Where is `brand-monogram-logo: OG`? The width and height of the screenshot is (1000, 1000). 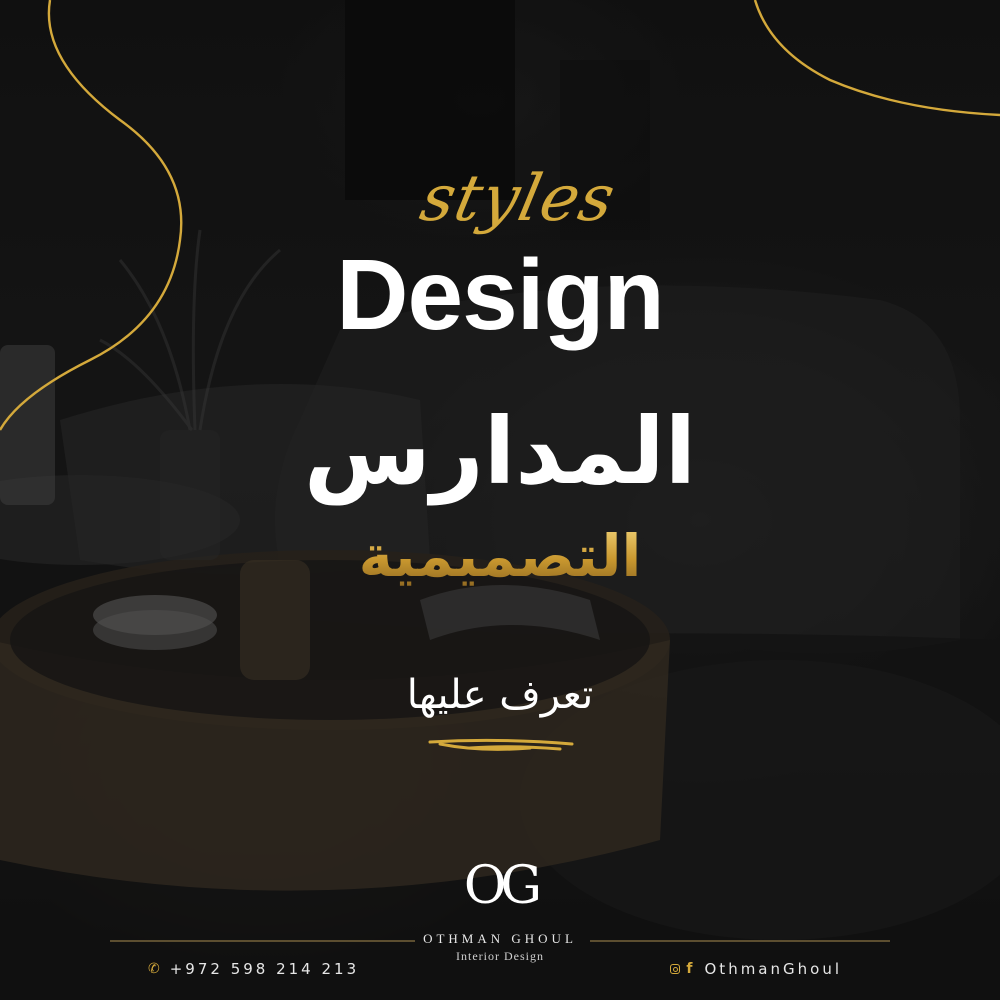
brand-monogram-logo: OG is located at coordinates (502, 886).